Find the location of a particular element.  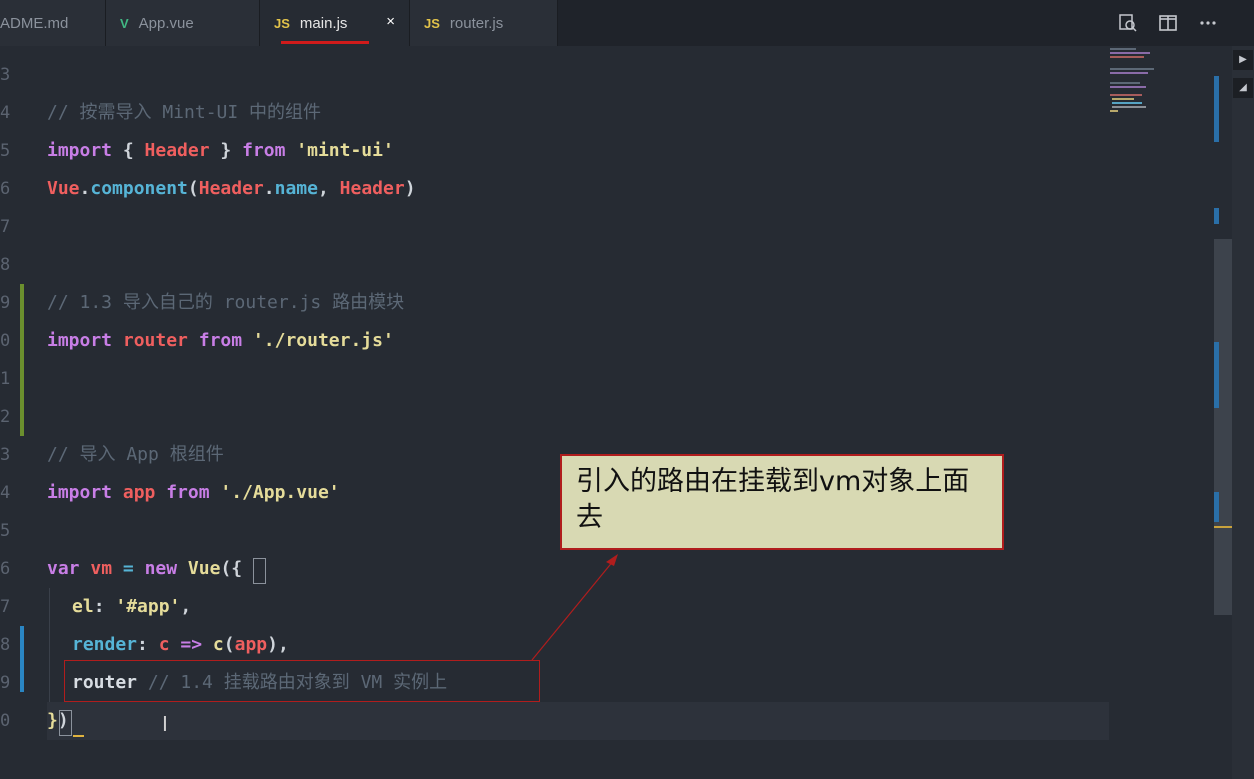

property: el is located at coordinates (83, 606).